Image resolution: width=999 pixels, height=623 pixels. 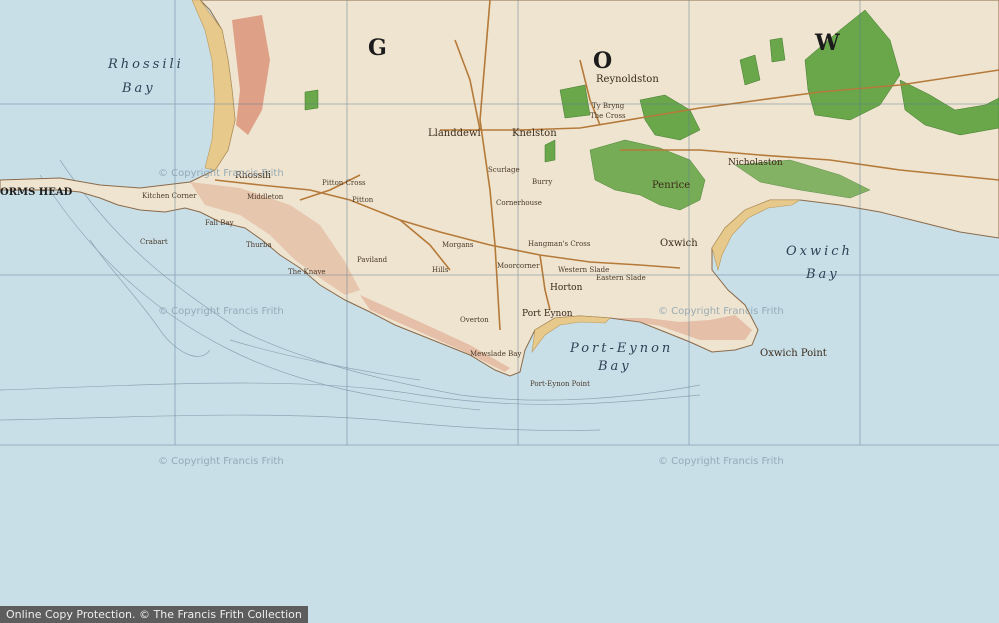 I want to click on bay-label-oxwich-line-1: Oxwich, so click(x=819, y=251).